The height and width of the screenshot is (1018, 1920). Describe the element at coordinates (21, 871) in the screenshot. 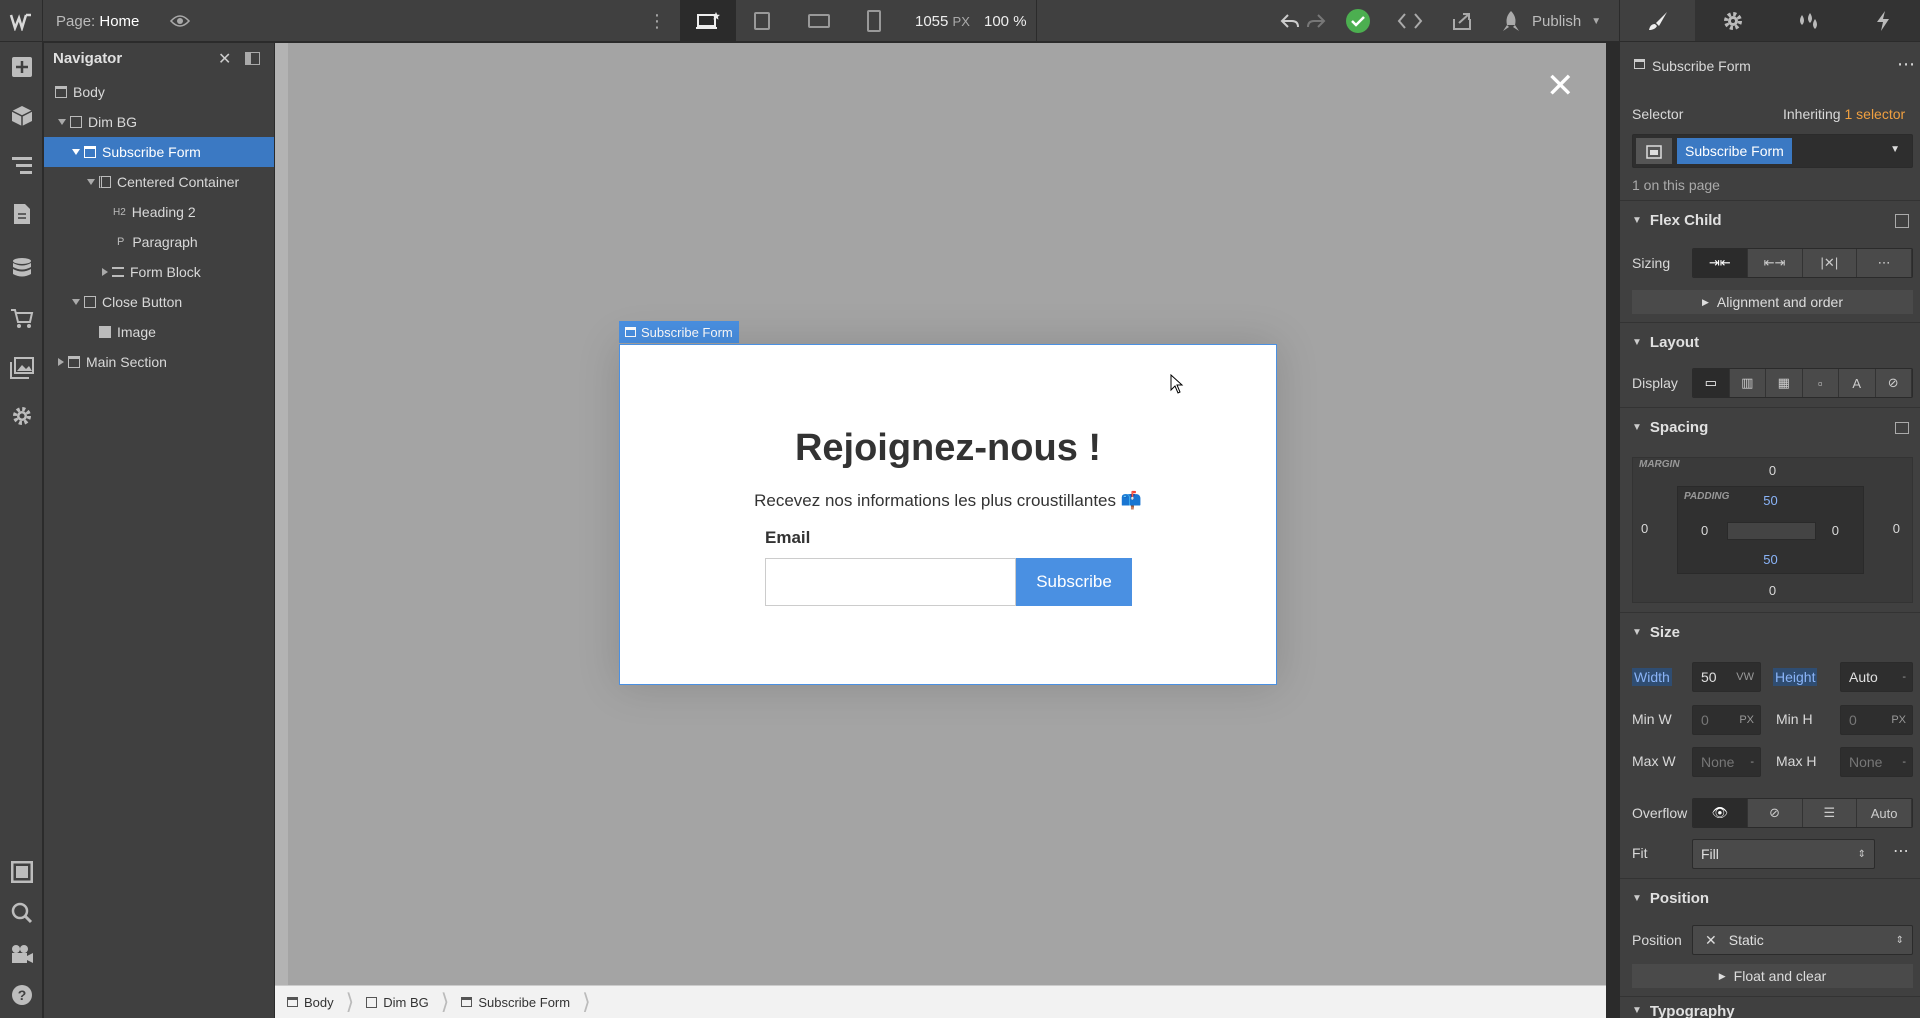

I see `preview-toggle-icon` at that location.